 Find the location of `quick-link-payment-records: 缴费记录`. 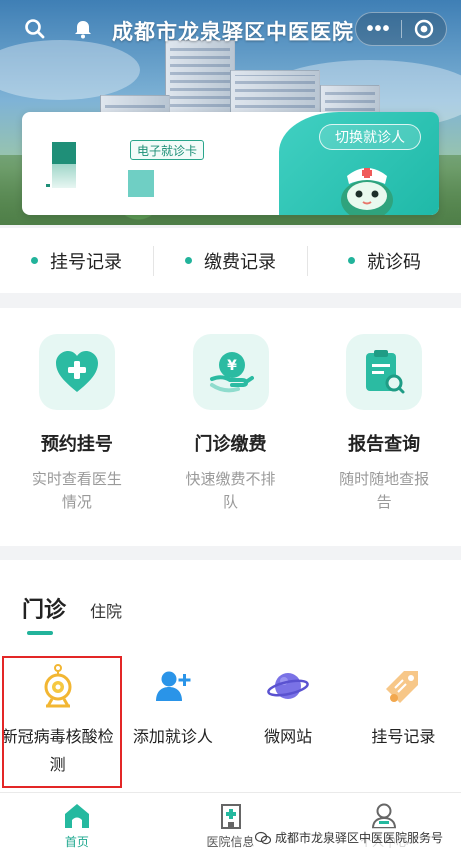

quick-link-payment-records: 缴费记录 is located at coordinates (230, 261).